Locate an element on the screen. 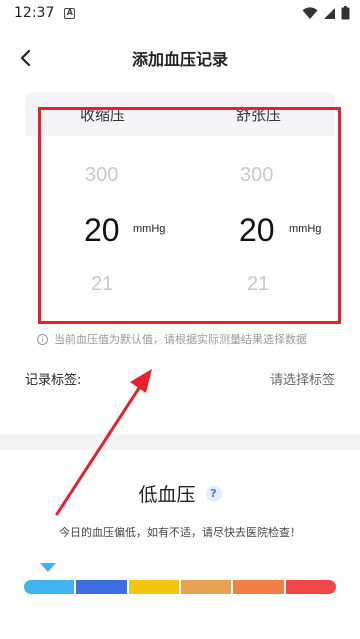  status-bar: 12:37 A is located at coordinates (180, 13).